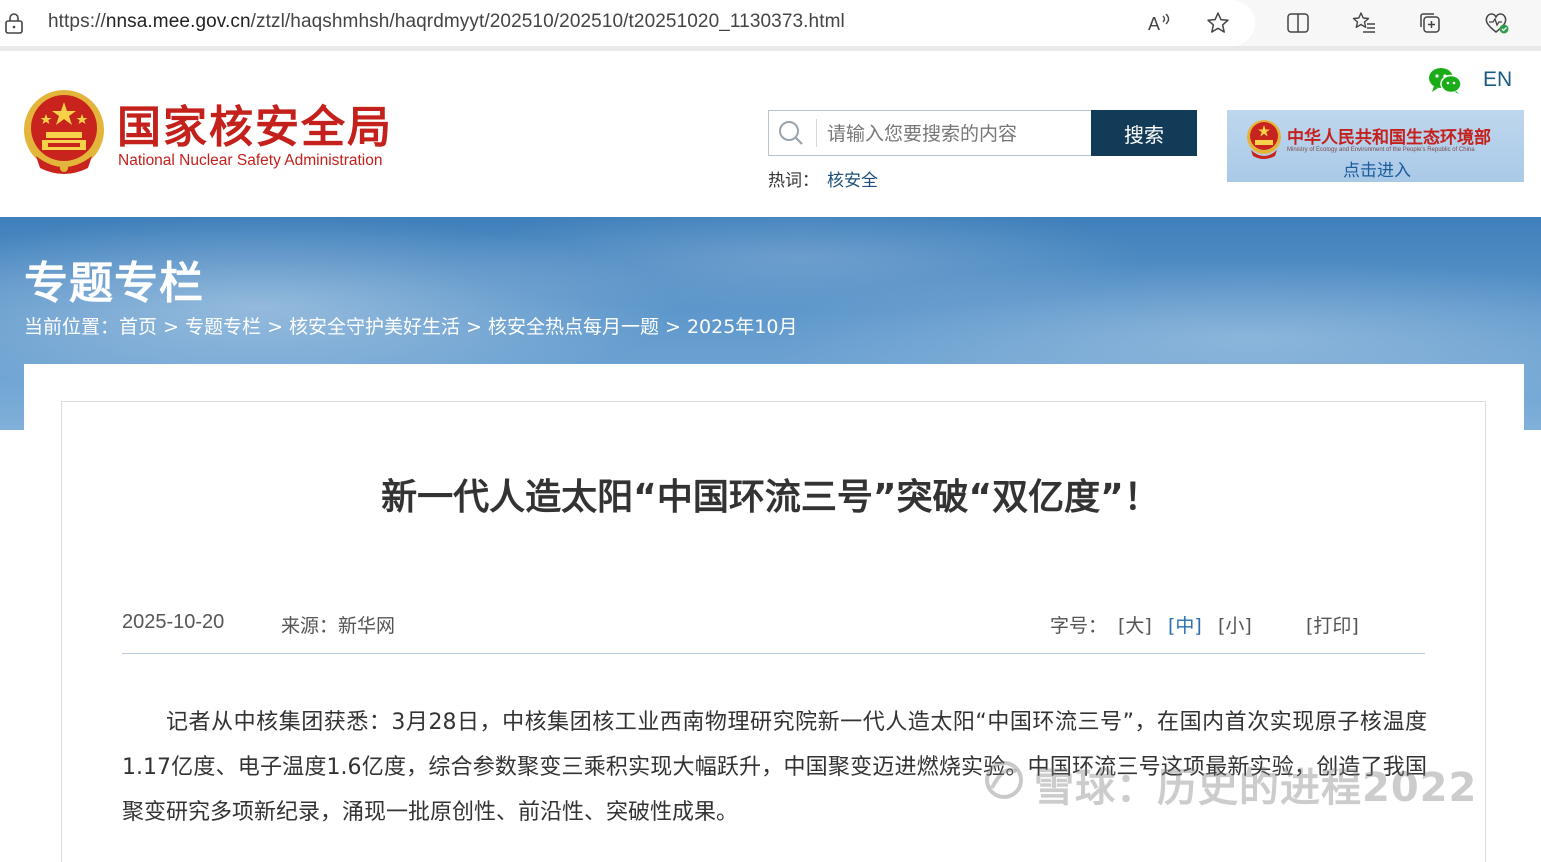  Describe the element at coordinates (1332, 624) in the screenshot. I see `print-link: [打印]` at that location.